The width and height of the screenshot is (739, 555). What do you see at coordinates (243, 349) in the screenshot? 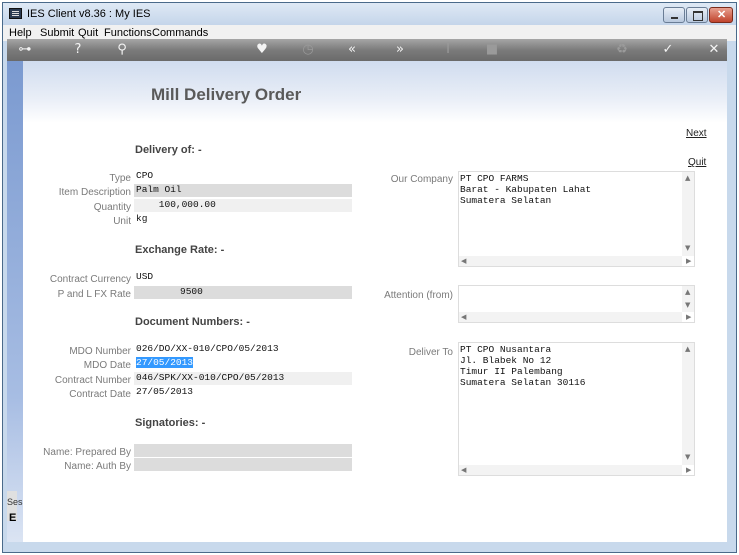
I see `mdo-number-field: 026/DO/XX-010/CPO/05/2013` at bounding box center [243, 349].